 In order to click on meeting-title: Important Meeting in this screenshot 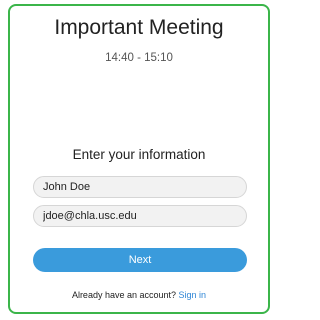, I will do `click(139, 27)`.